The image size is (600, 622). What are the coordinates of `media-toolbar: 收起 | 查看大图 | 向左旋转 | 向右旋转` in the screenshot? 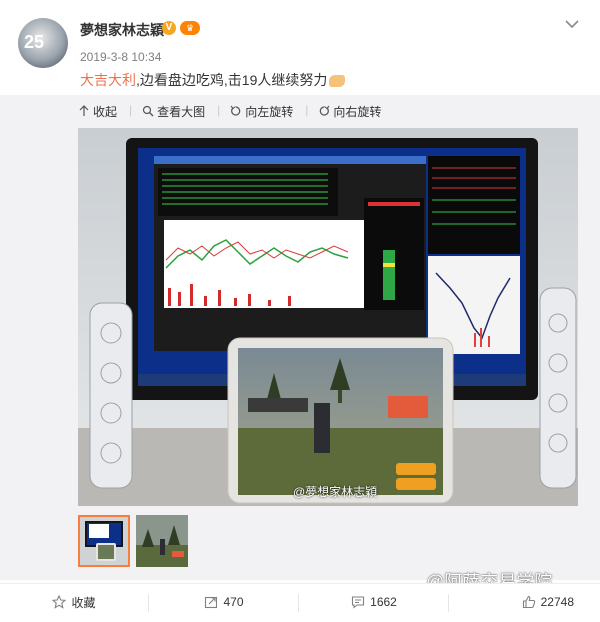 It's located at (235, 111).